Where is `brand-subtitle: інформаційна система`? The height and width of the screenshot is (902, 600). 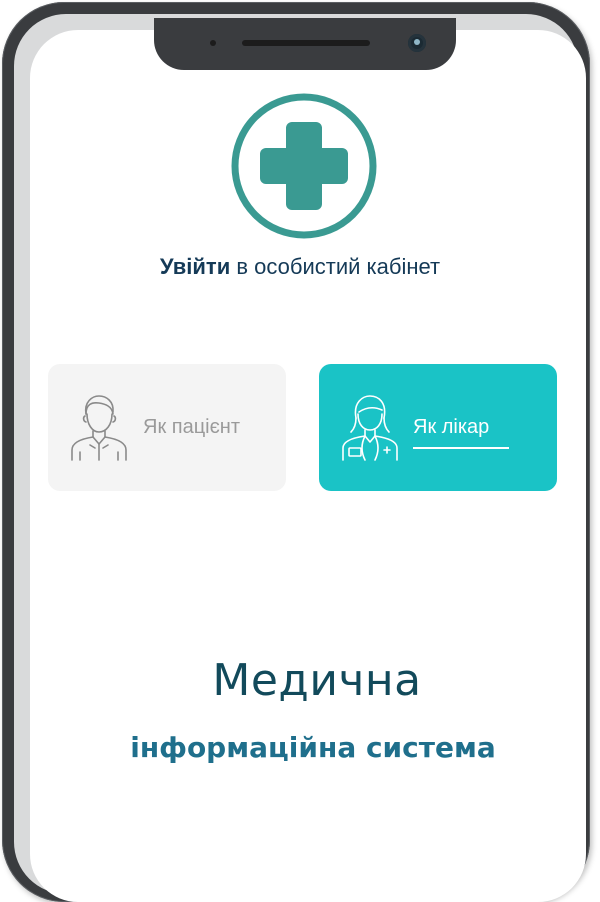 brand-subtitle: інформаційна система is located at coordinates (313, 747).